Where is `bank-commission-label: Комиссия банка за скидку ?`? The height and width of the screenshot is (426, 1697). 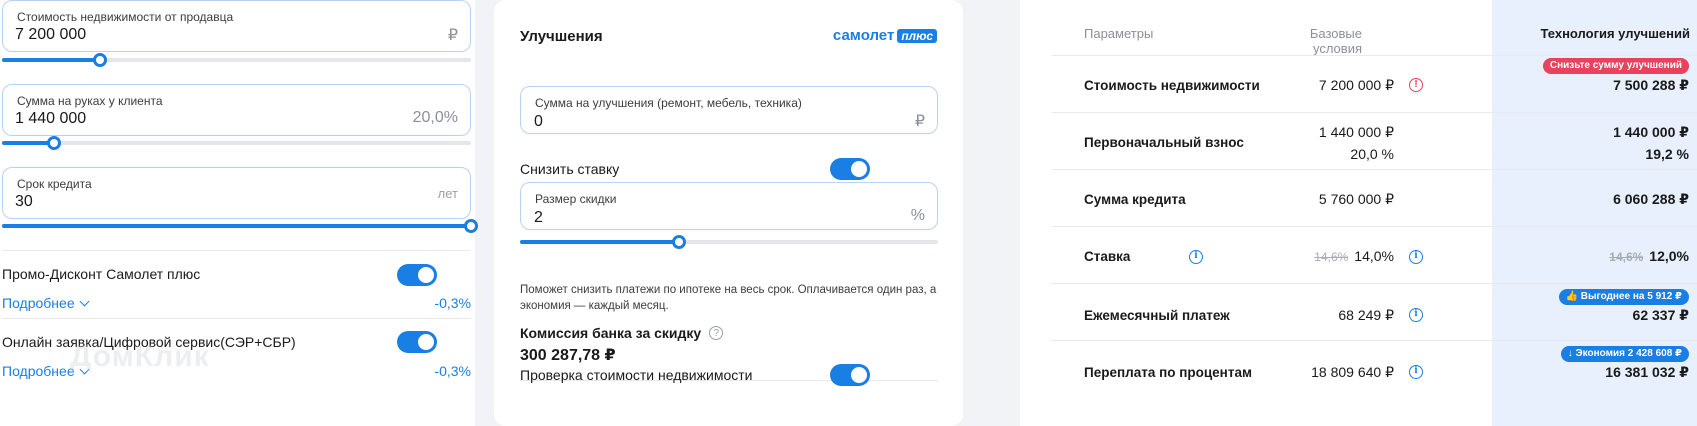 bank-commission-label: Комиссия банка за скидку ? is located at coordinates (622, 333).